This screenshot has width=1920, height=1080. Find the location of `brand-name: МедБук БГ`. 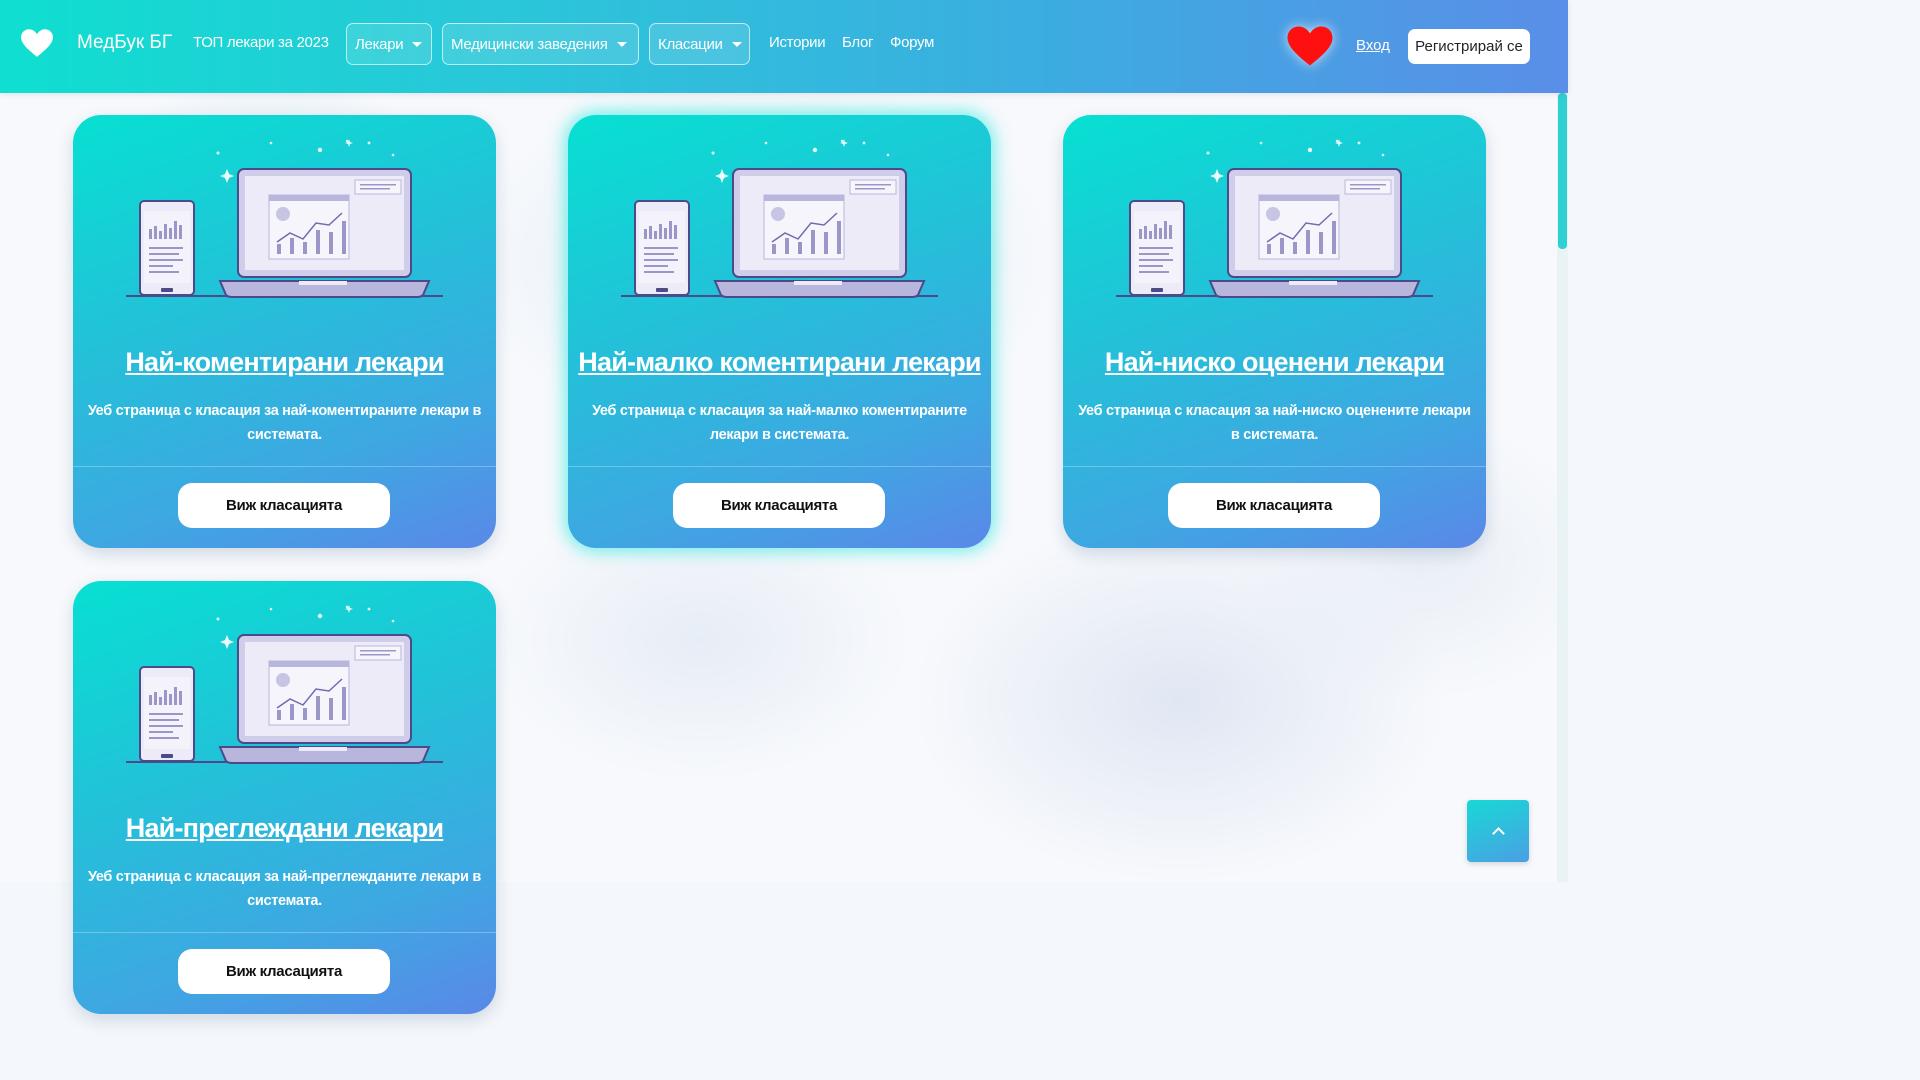

brand-name: МедБук БГ is located at coordinates (124, 43).